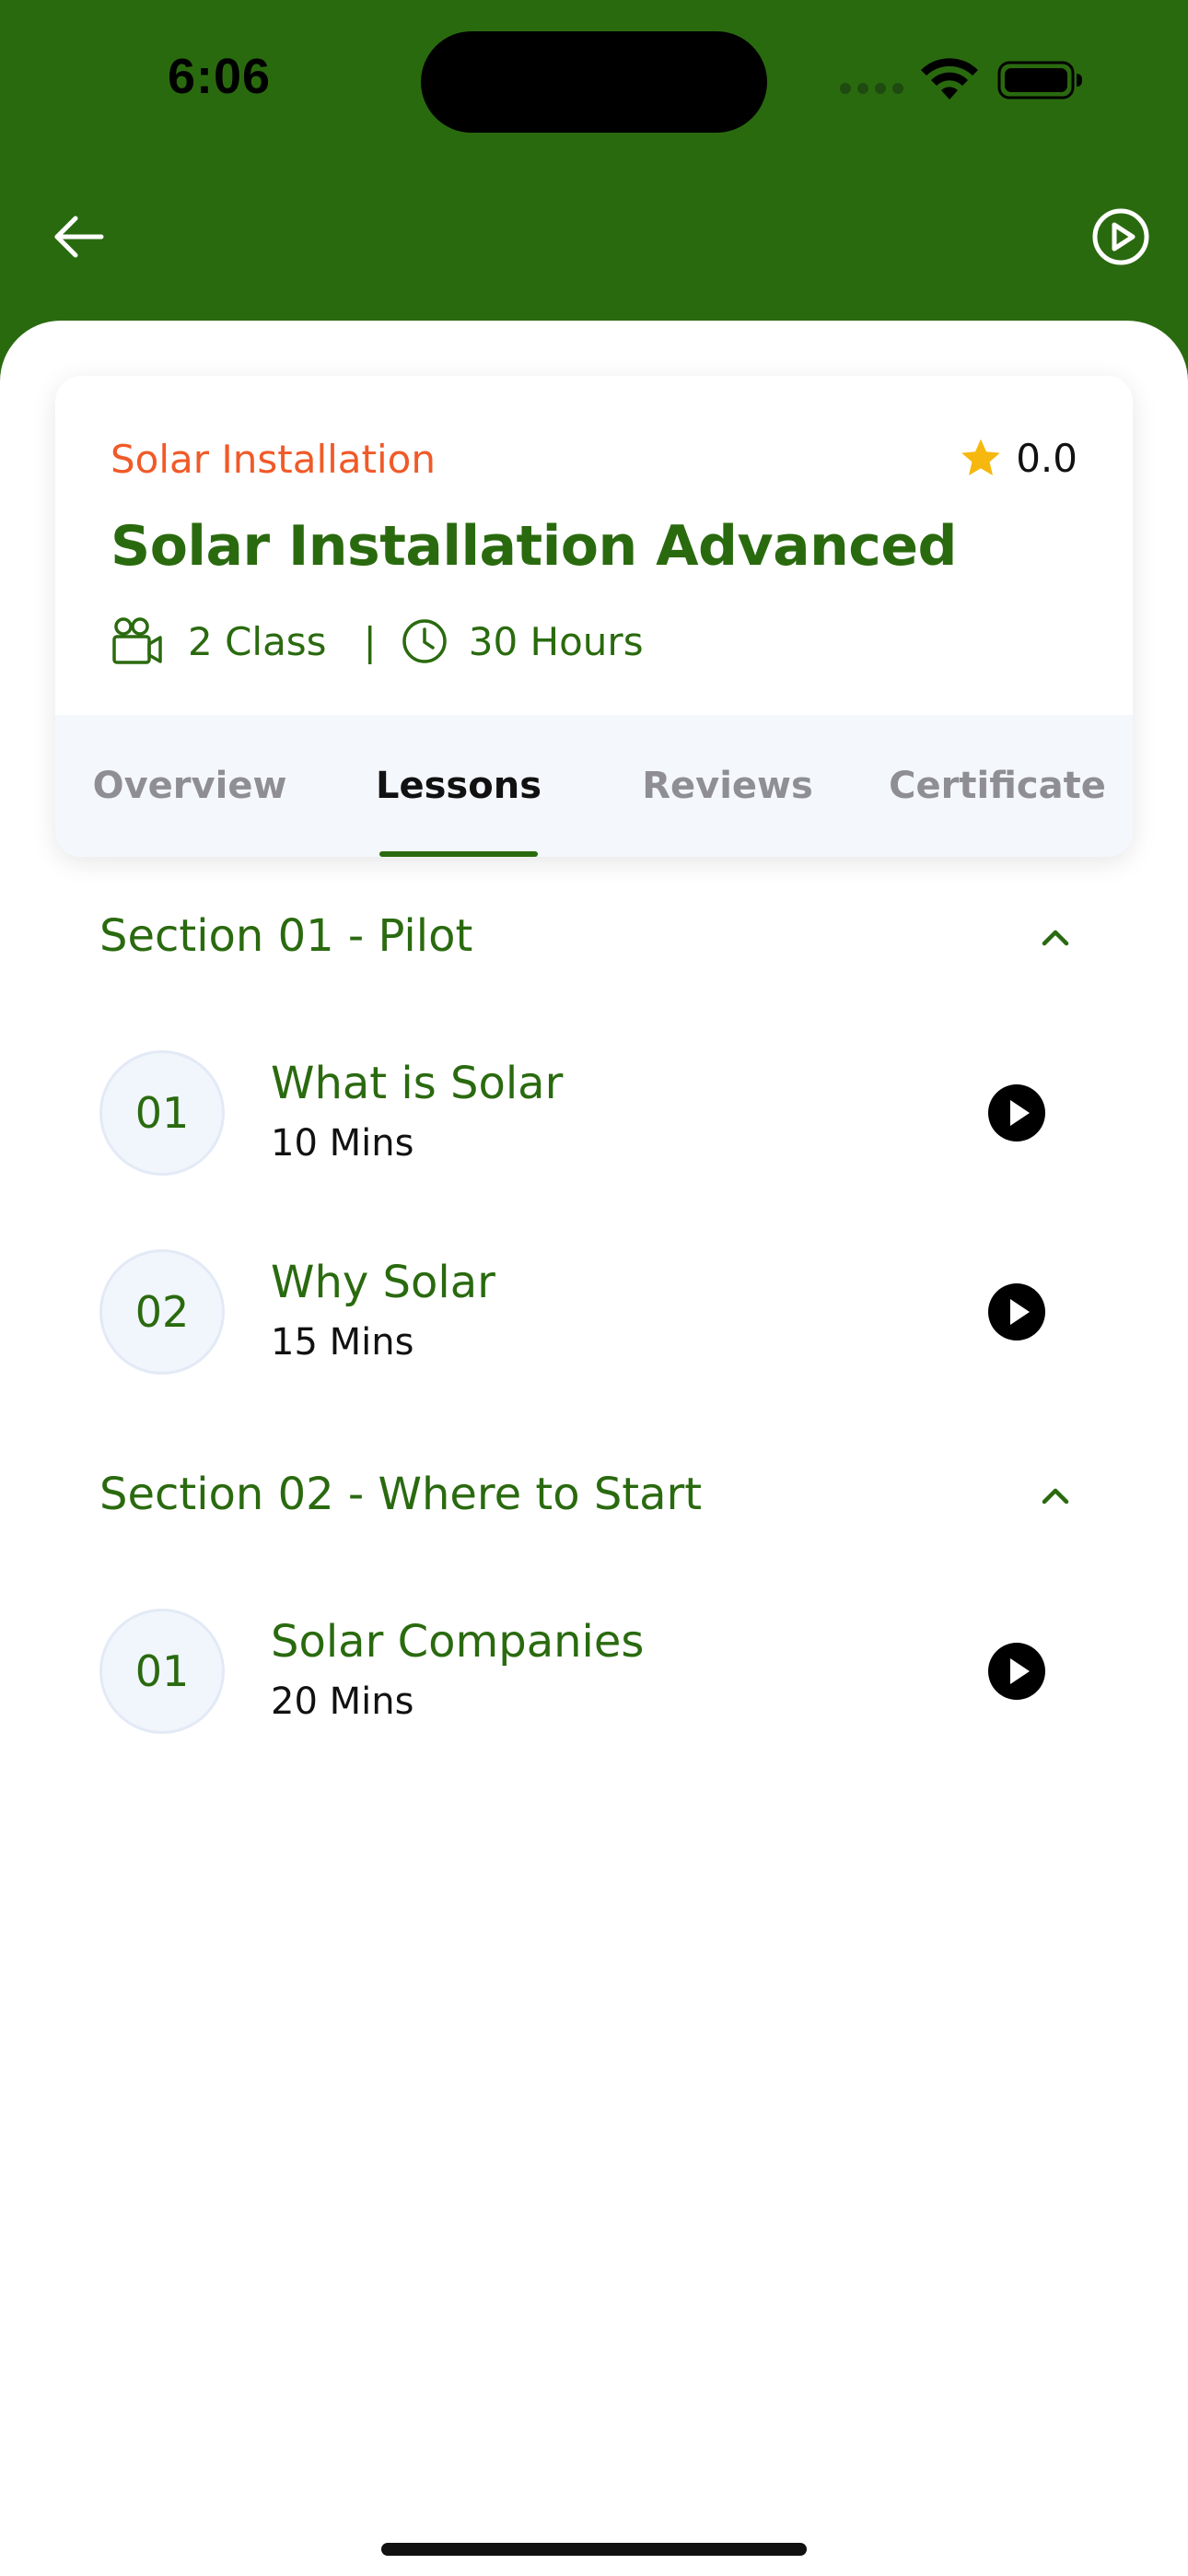 The image size is (1188, 2576). I want to click on course-hours: 30 Hours, so click(556, 641).